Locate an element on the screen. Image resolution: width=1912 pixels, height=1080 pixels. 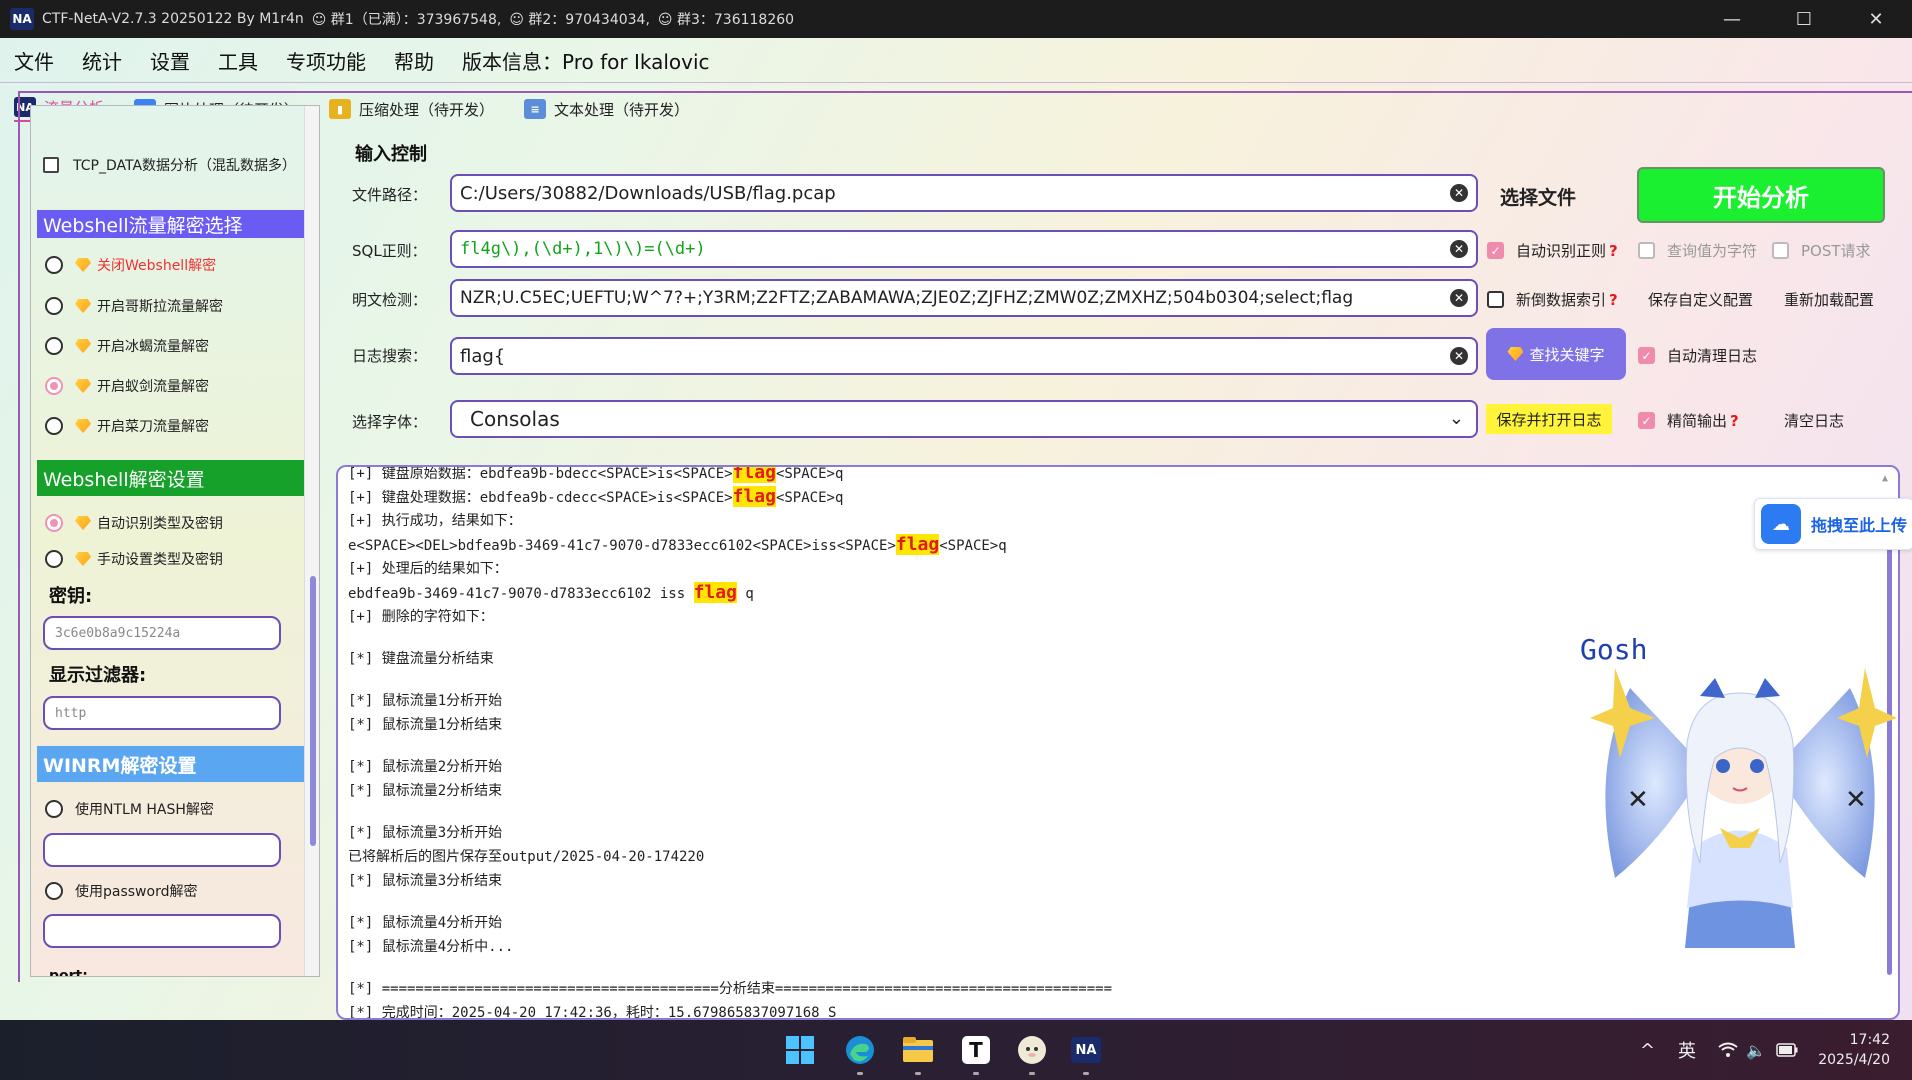
clear-log-button: 清空日志 is located at coordinates (1814, 420).